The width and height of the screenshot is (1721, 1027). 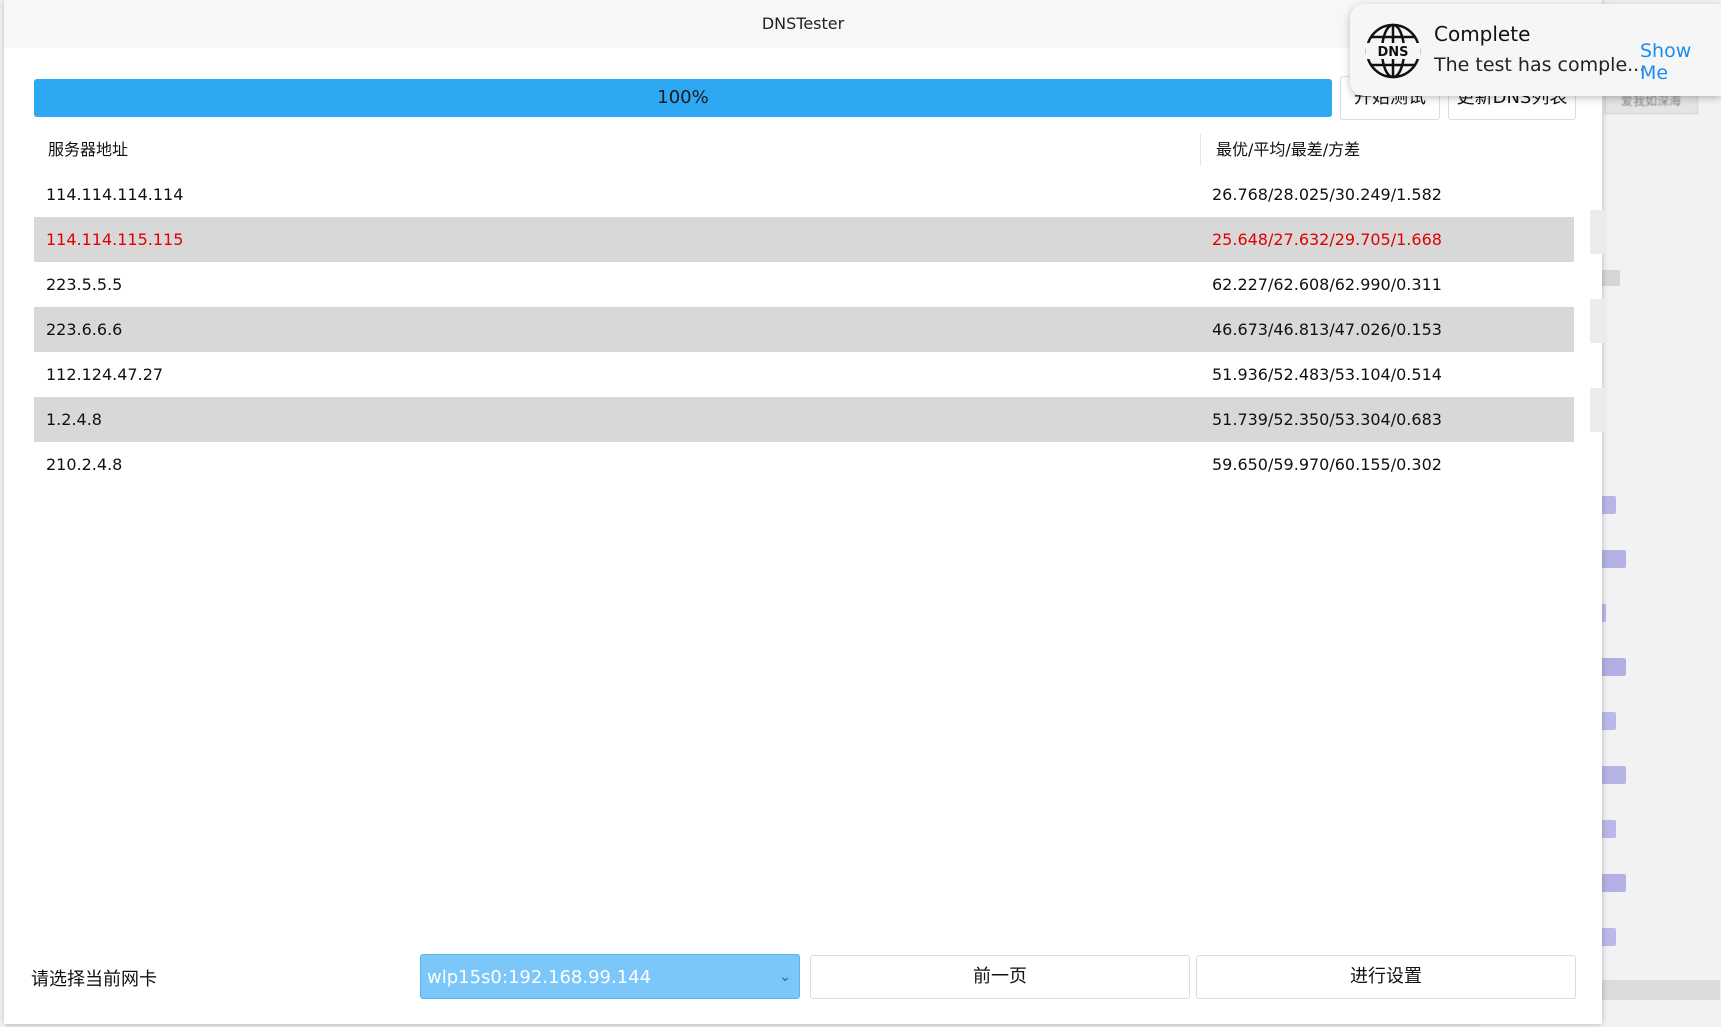 I want to click on latency-stats: 59.650/59.970/60.155/0.302, so click(x=1327, y=464).